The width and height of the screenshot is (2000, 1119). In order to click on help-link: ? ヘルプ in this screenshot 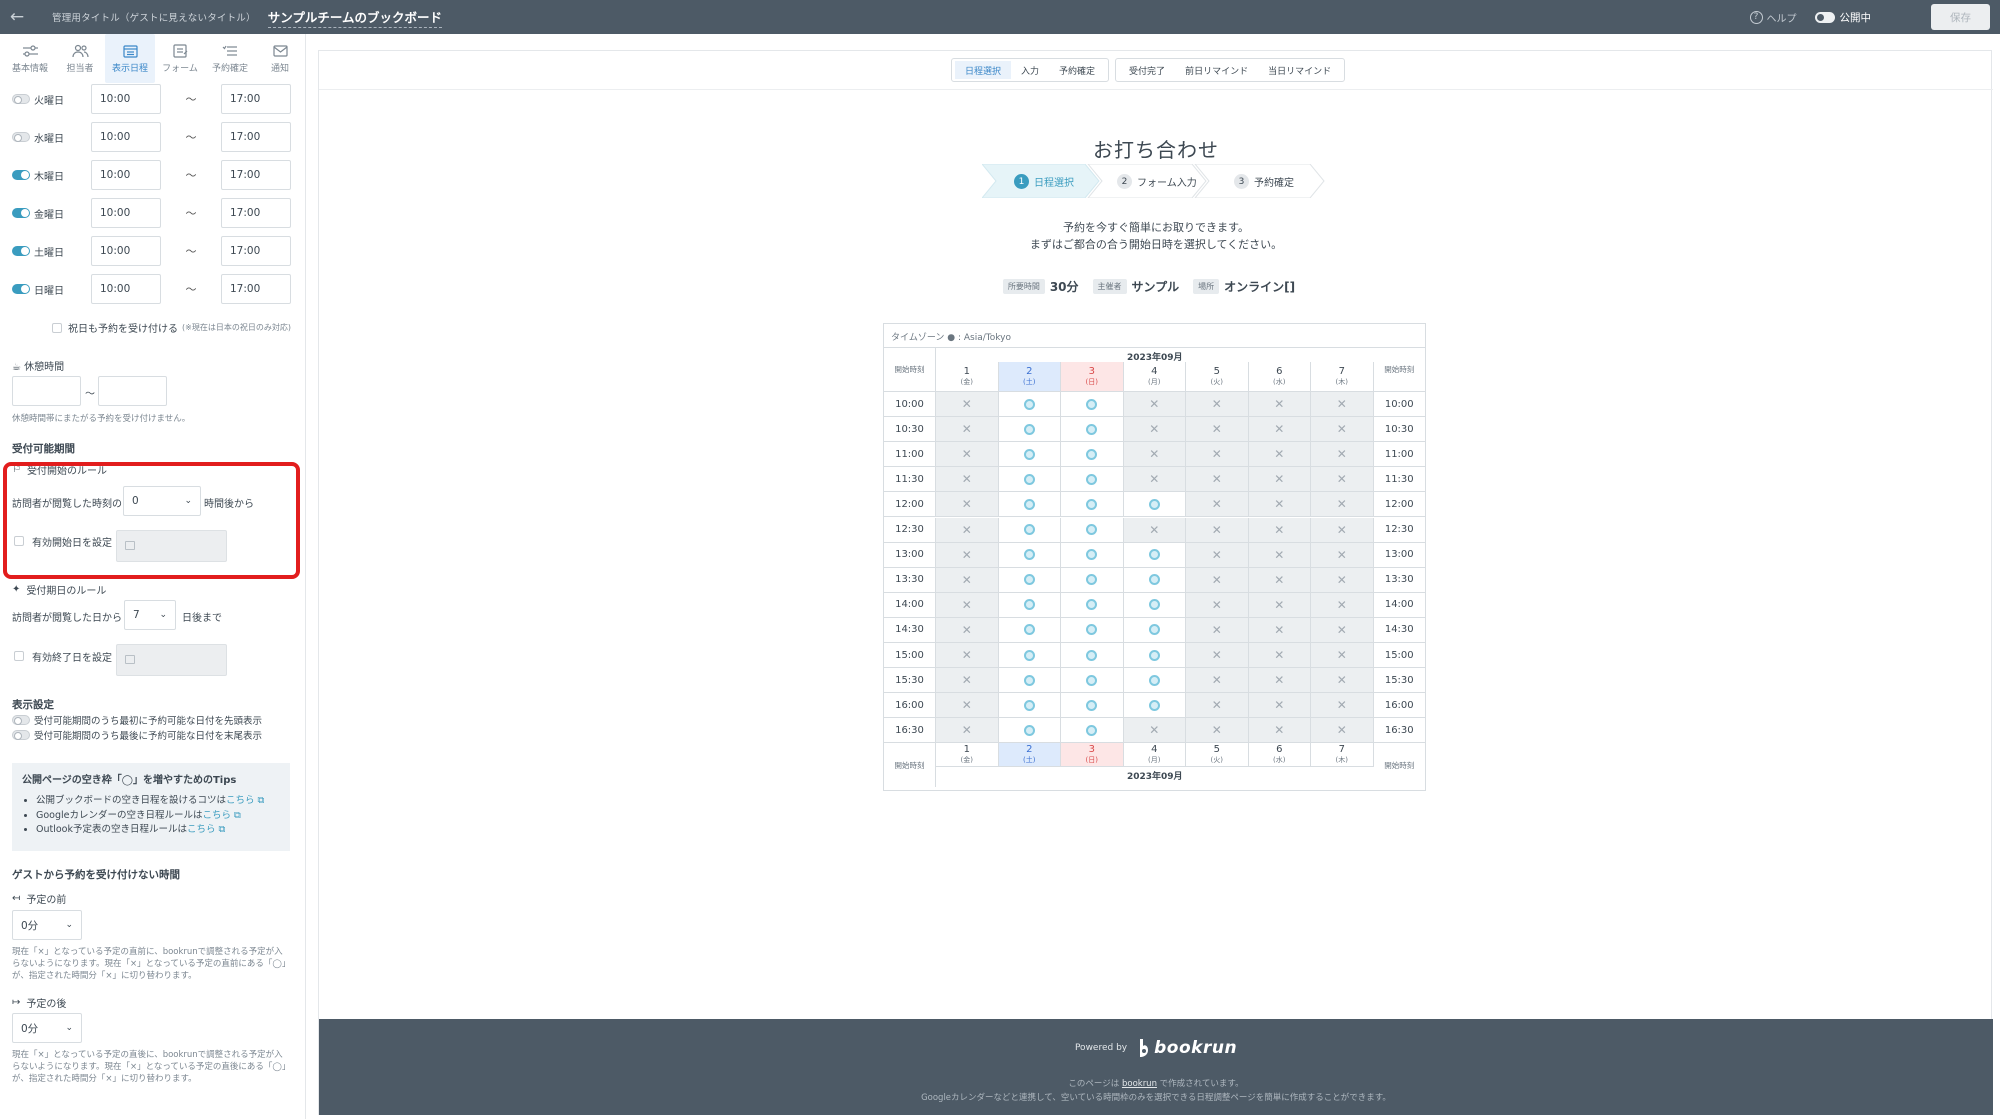, I will do `click(1773, 17)`.